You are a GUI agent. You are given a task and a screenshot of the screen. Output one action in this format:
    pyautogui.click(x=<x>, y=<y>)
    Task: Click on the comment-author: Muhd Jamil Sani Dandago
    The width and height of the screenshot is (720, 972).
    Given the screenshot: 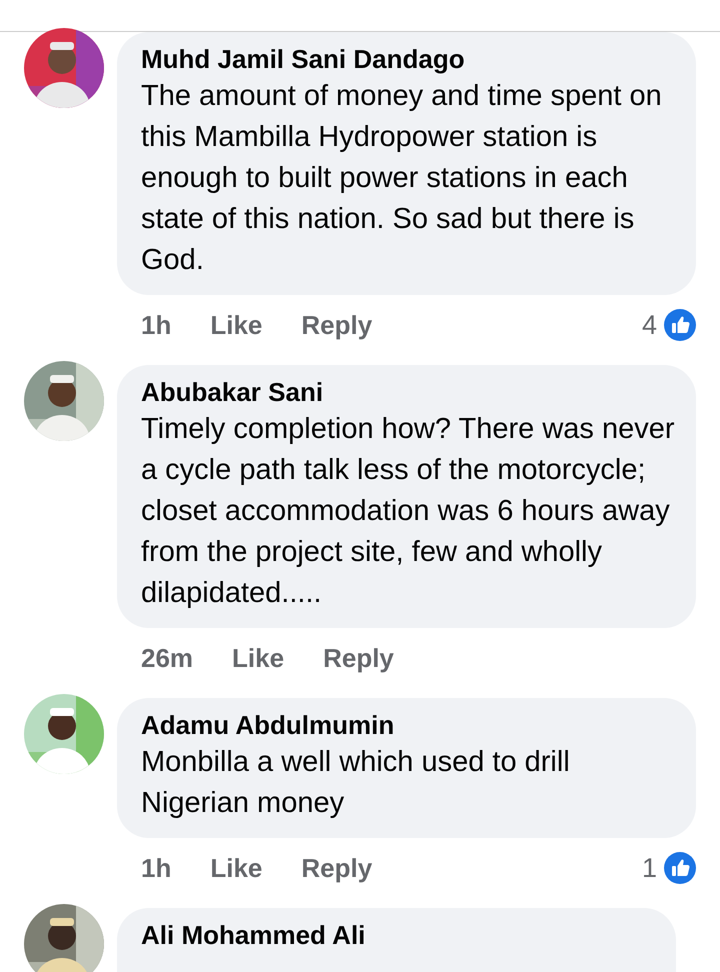 What is the action you would take?
    pyautogui.click(x=408, y=59)
    